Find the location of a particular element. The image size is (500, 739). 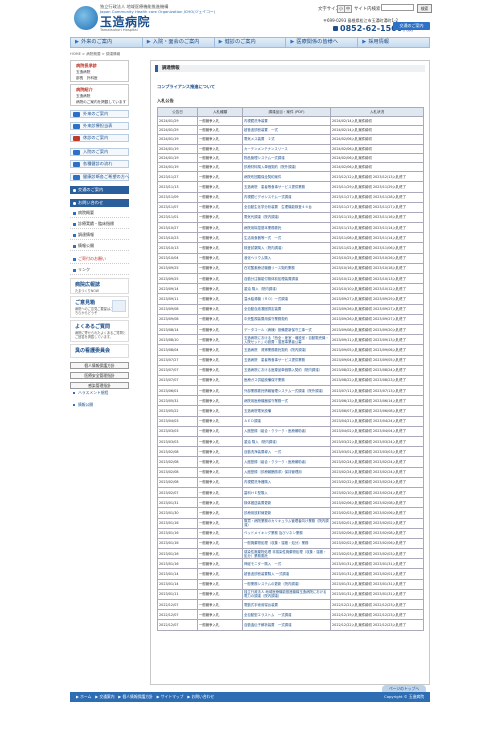

promo-newsletter: 病院広報誌 たまつくりNOW is located at coordinates (99, 286).